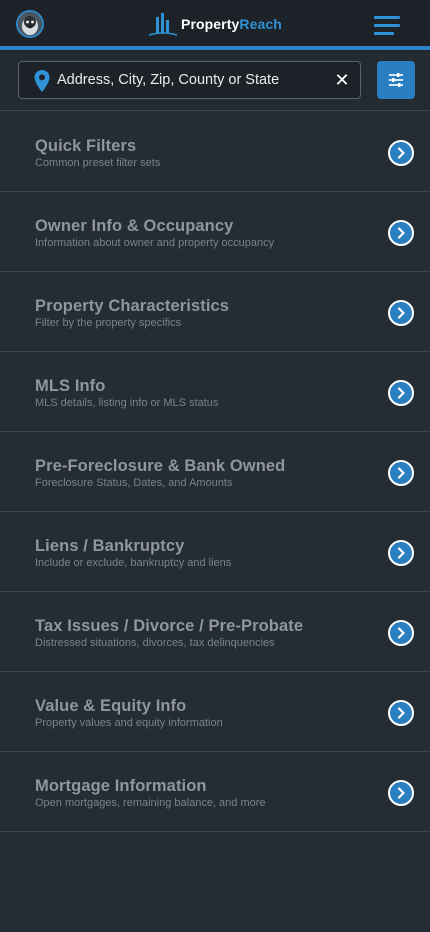 The width and height of the screenshot is (430, 932). I want to click on sliders-icon, so click(396, 80).